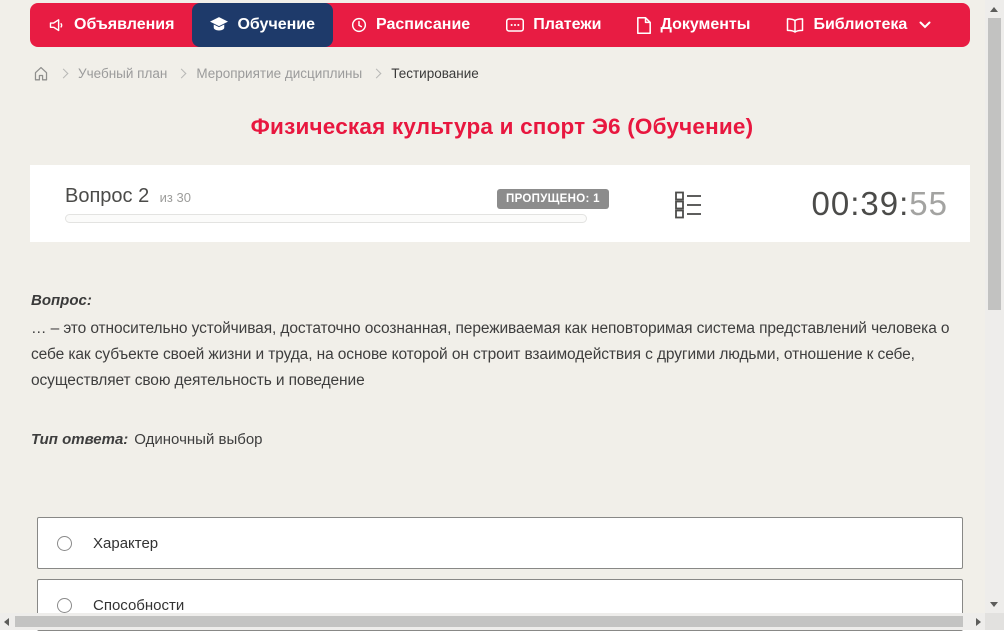 The image size is (1004, 631). What do you see at coordinates (122, 73) in the screenshot?
I see `breadcrumb-item-curriculum: Учебный план` at bounding box center [122, 73].